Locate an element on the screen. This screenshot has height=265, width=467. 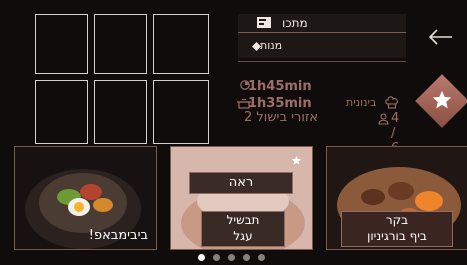
cook-time: 1h35min is located at coordinates (280, 103).